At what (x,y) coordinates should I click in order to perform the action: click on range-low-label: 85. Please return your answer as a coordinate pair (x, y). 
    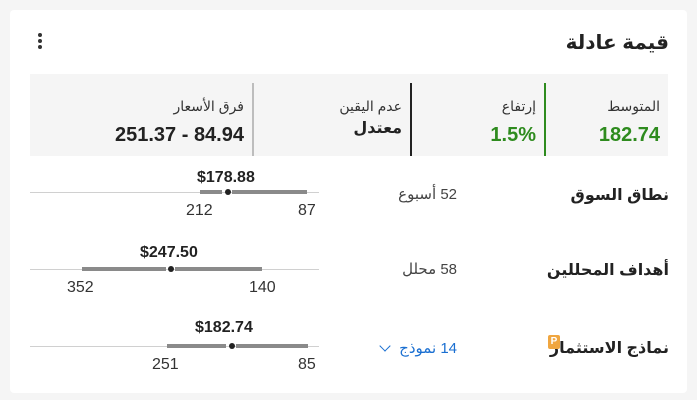
    Looking at the image, I should click on (307, 364).